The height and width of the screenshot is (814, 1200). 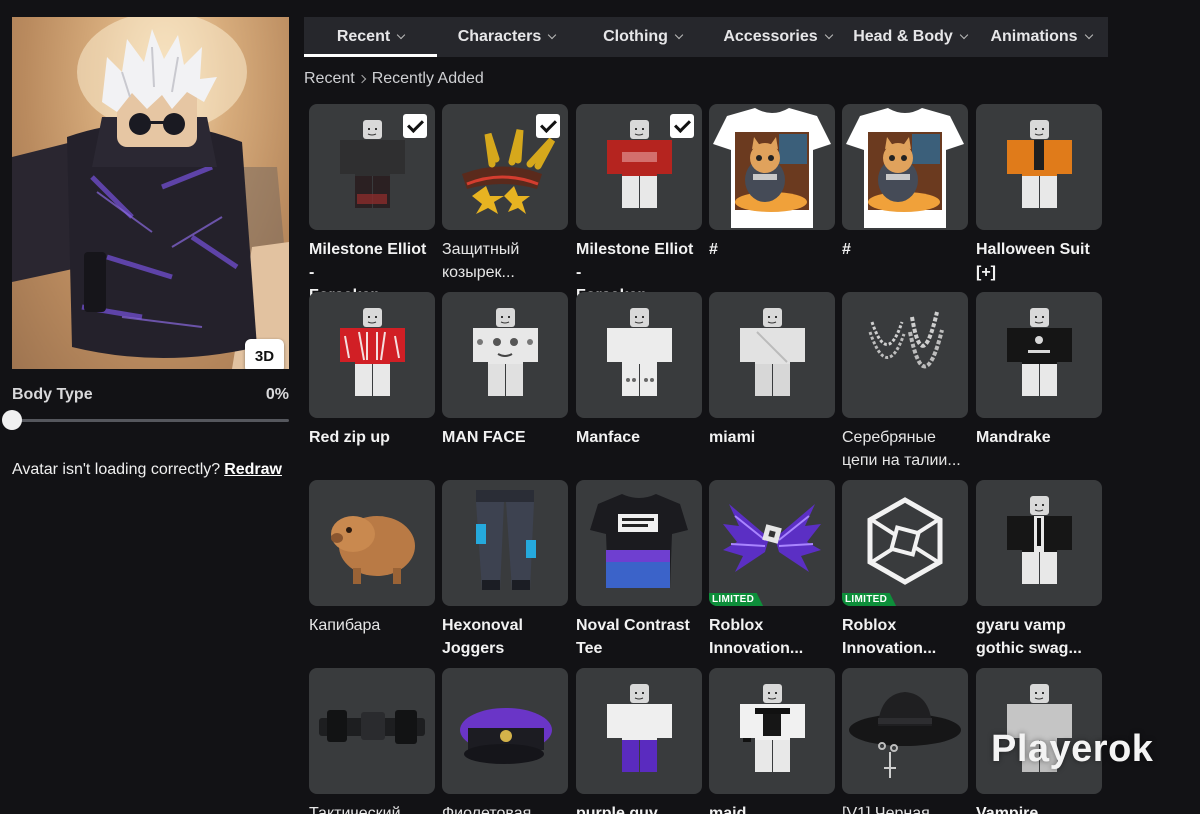 I want to click on 3d-view-button: 3D, so click(x=264, y=354).